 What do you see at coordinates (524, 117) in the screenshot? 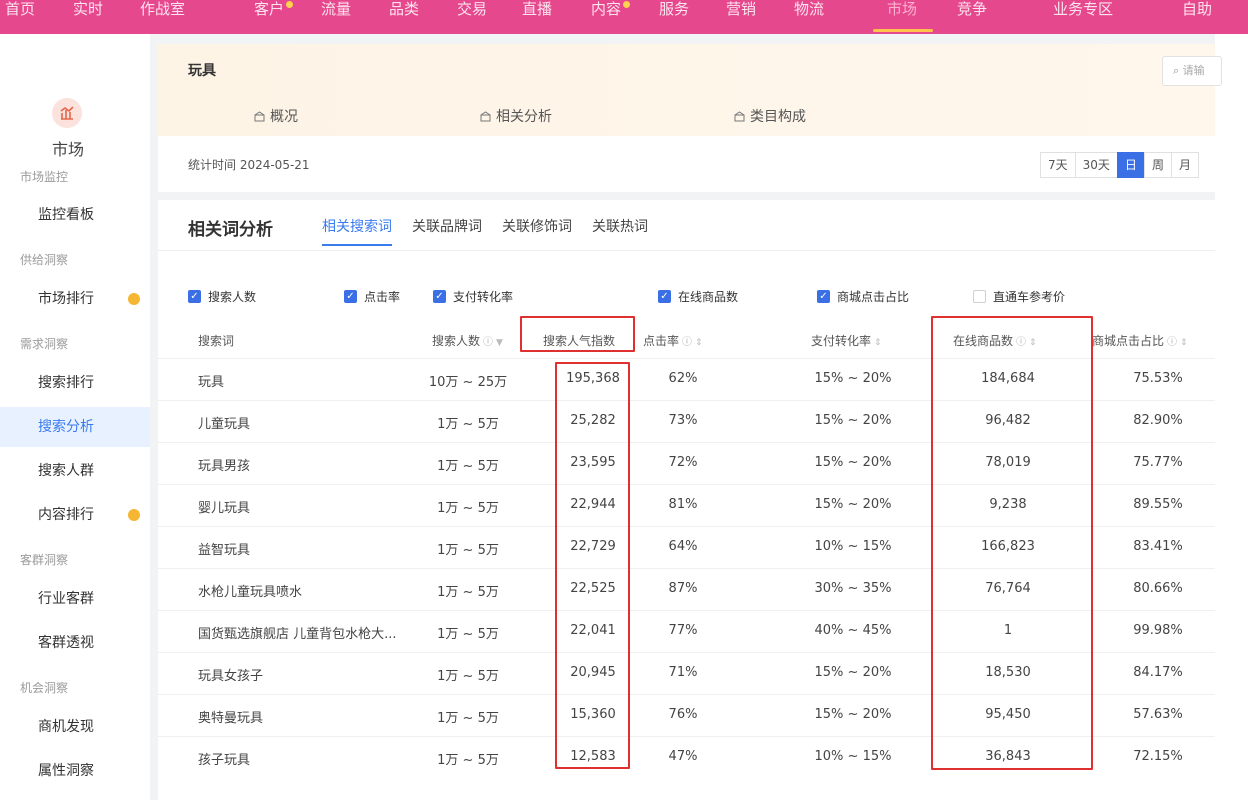
I see `tab-label: 相关分析` at bounding box center [524, 117].